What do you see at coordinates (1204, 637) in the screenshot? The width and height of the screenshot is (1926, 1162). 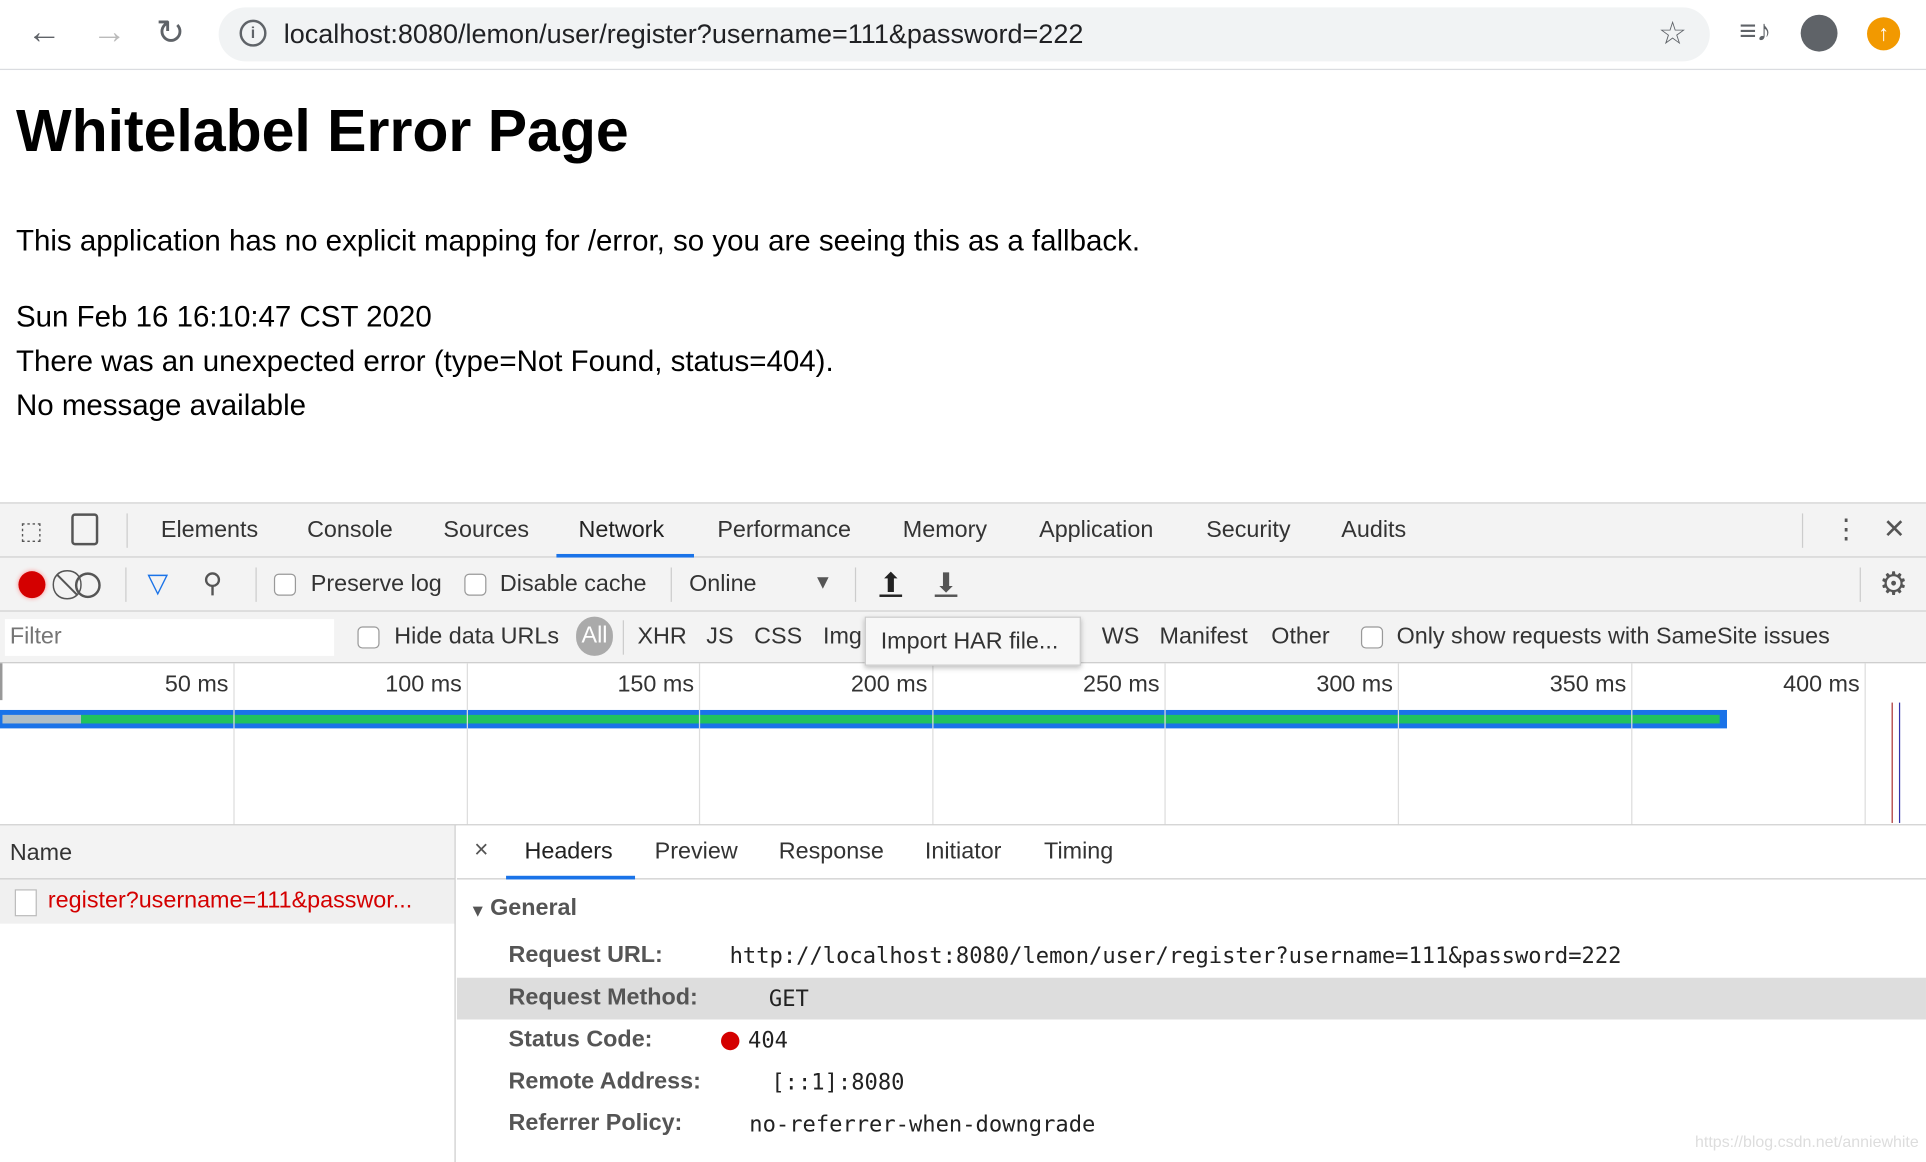 I see `type-manifest: Manifest` at bounding box center [1204, 637].